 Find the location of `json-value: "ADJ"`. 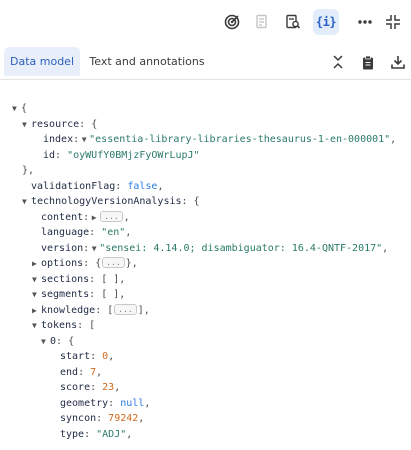

json-value: "ADJ" is located at coordinates (111, 434).